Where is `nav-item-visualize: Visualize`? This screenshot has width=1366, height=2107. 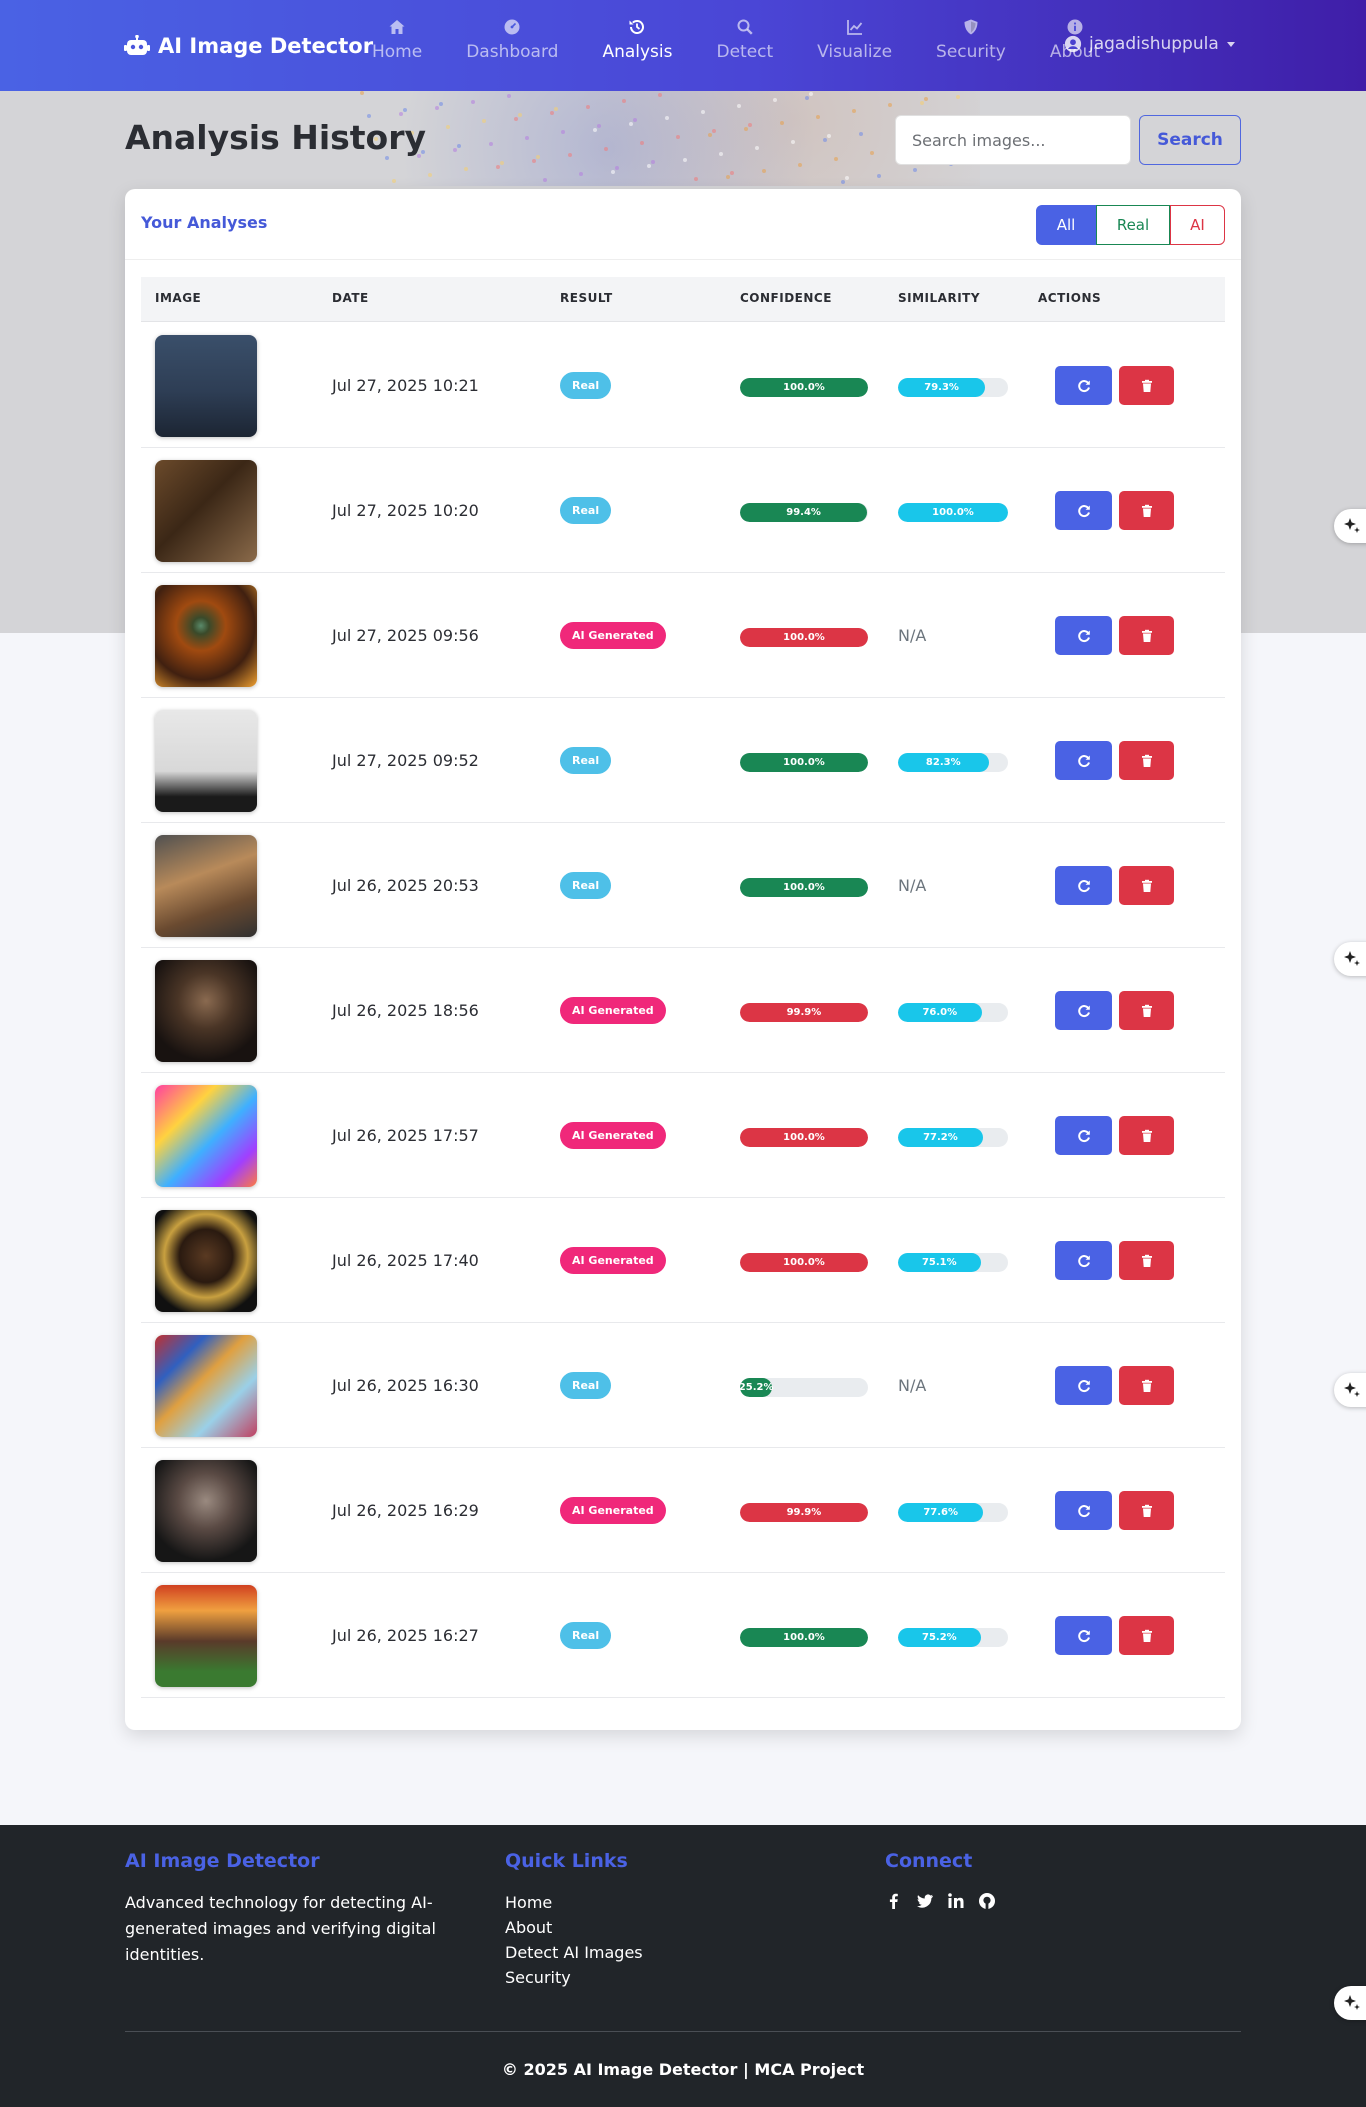
nav-item-visualize: Visualize is located at coordinates (854, 40).